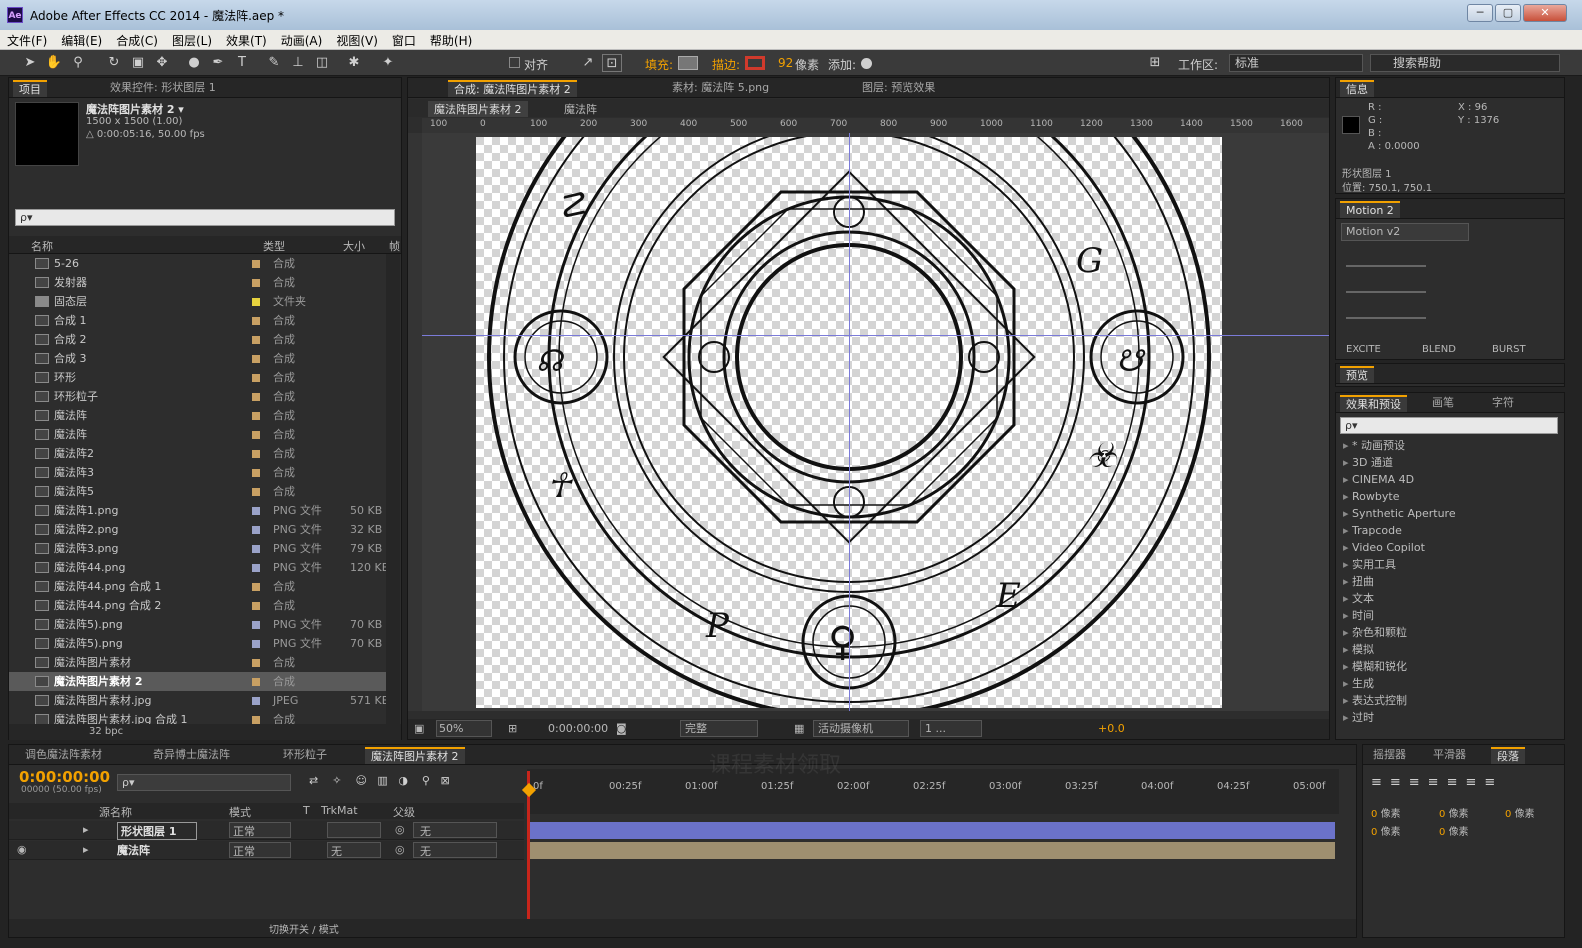  I want to click on project-item: 魔法阵44.png 合成 1 合成, so click(201, 586).